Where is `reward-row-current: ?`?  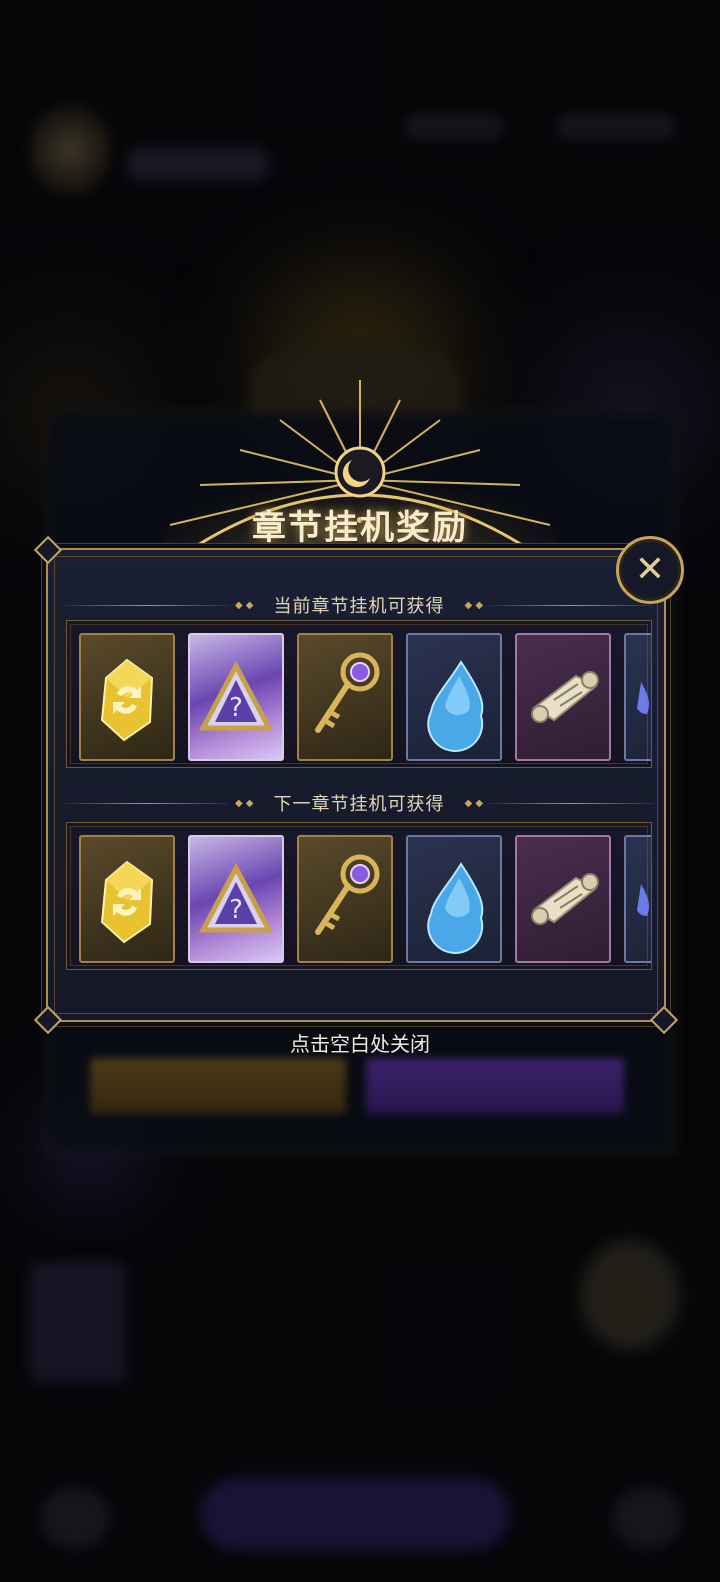
reward-row-current: ? is located at coordinates (359, 694).